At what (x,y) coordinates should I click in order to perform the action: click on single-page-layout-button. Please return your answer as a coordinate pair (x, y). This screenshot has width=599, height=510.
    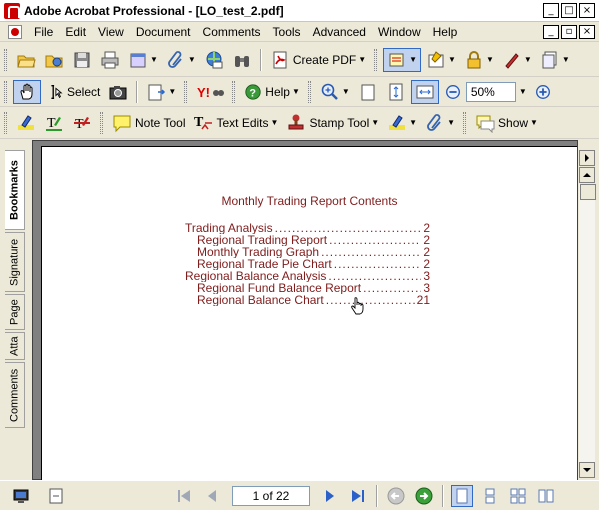
    Looking at the image, I should click on (462, 495).